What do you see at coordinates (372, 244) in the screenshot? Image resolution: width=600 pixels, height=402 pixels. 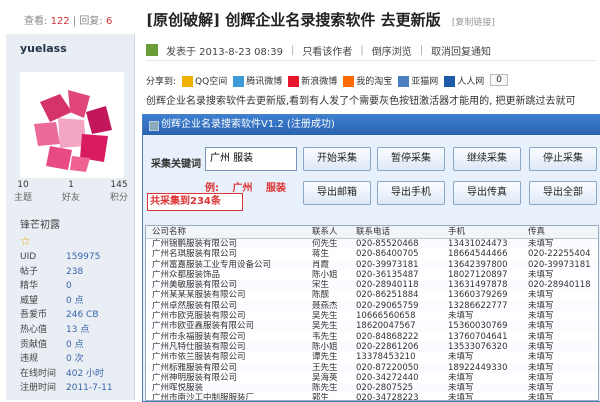 I see `table-row: 广州锦鹏服装有限公司 何先生 020-85520468 13431024473 未填写` at bounding box center [372, 244].